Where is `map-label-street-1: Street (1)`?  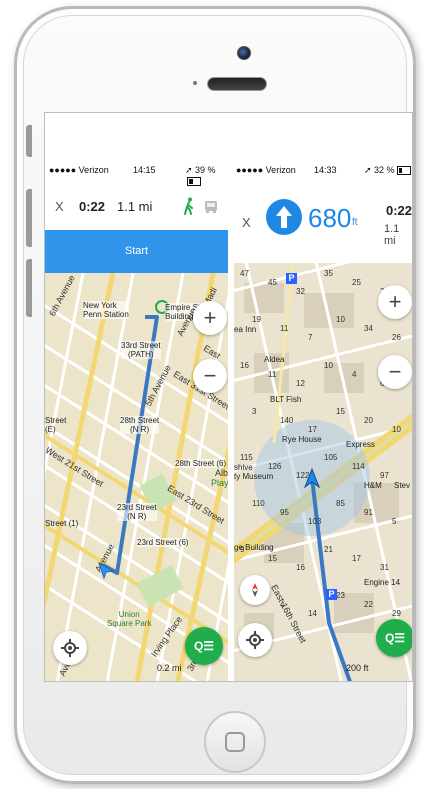 map-label-street-1: Street (1) is located at coordinates (62, 523).